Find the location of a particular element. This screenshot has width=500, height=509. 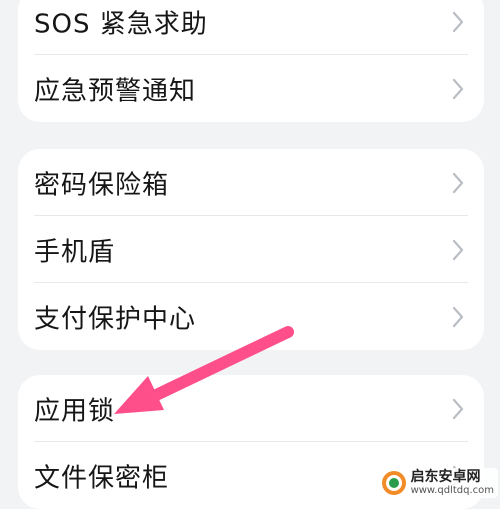

sos-emergency-item: SOS 紧急求助 is located at coordinates (251, 27).